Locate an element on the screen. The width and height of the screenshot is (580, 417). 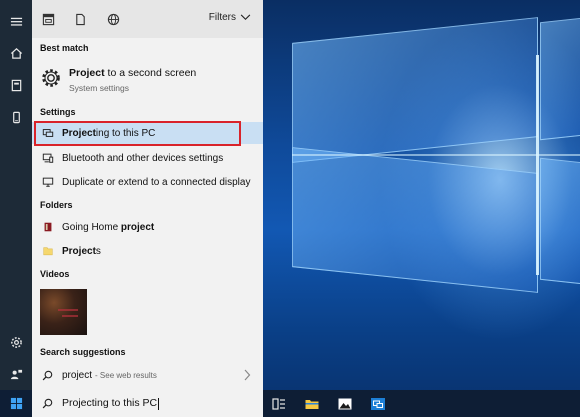
person-feedback-icon is located at coordinates (16, 374).